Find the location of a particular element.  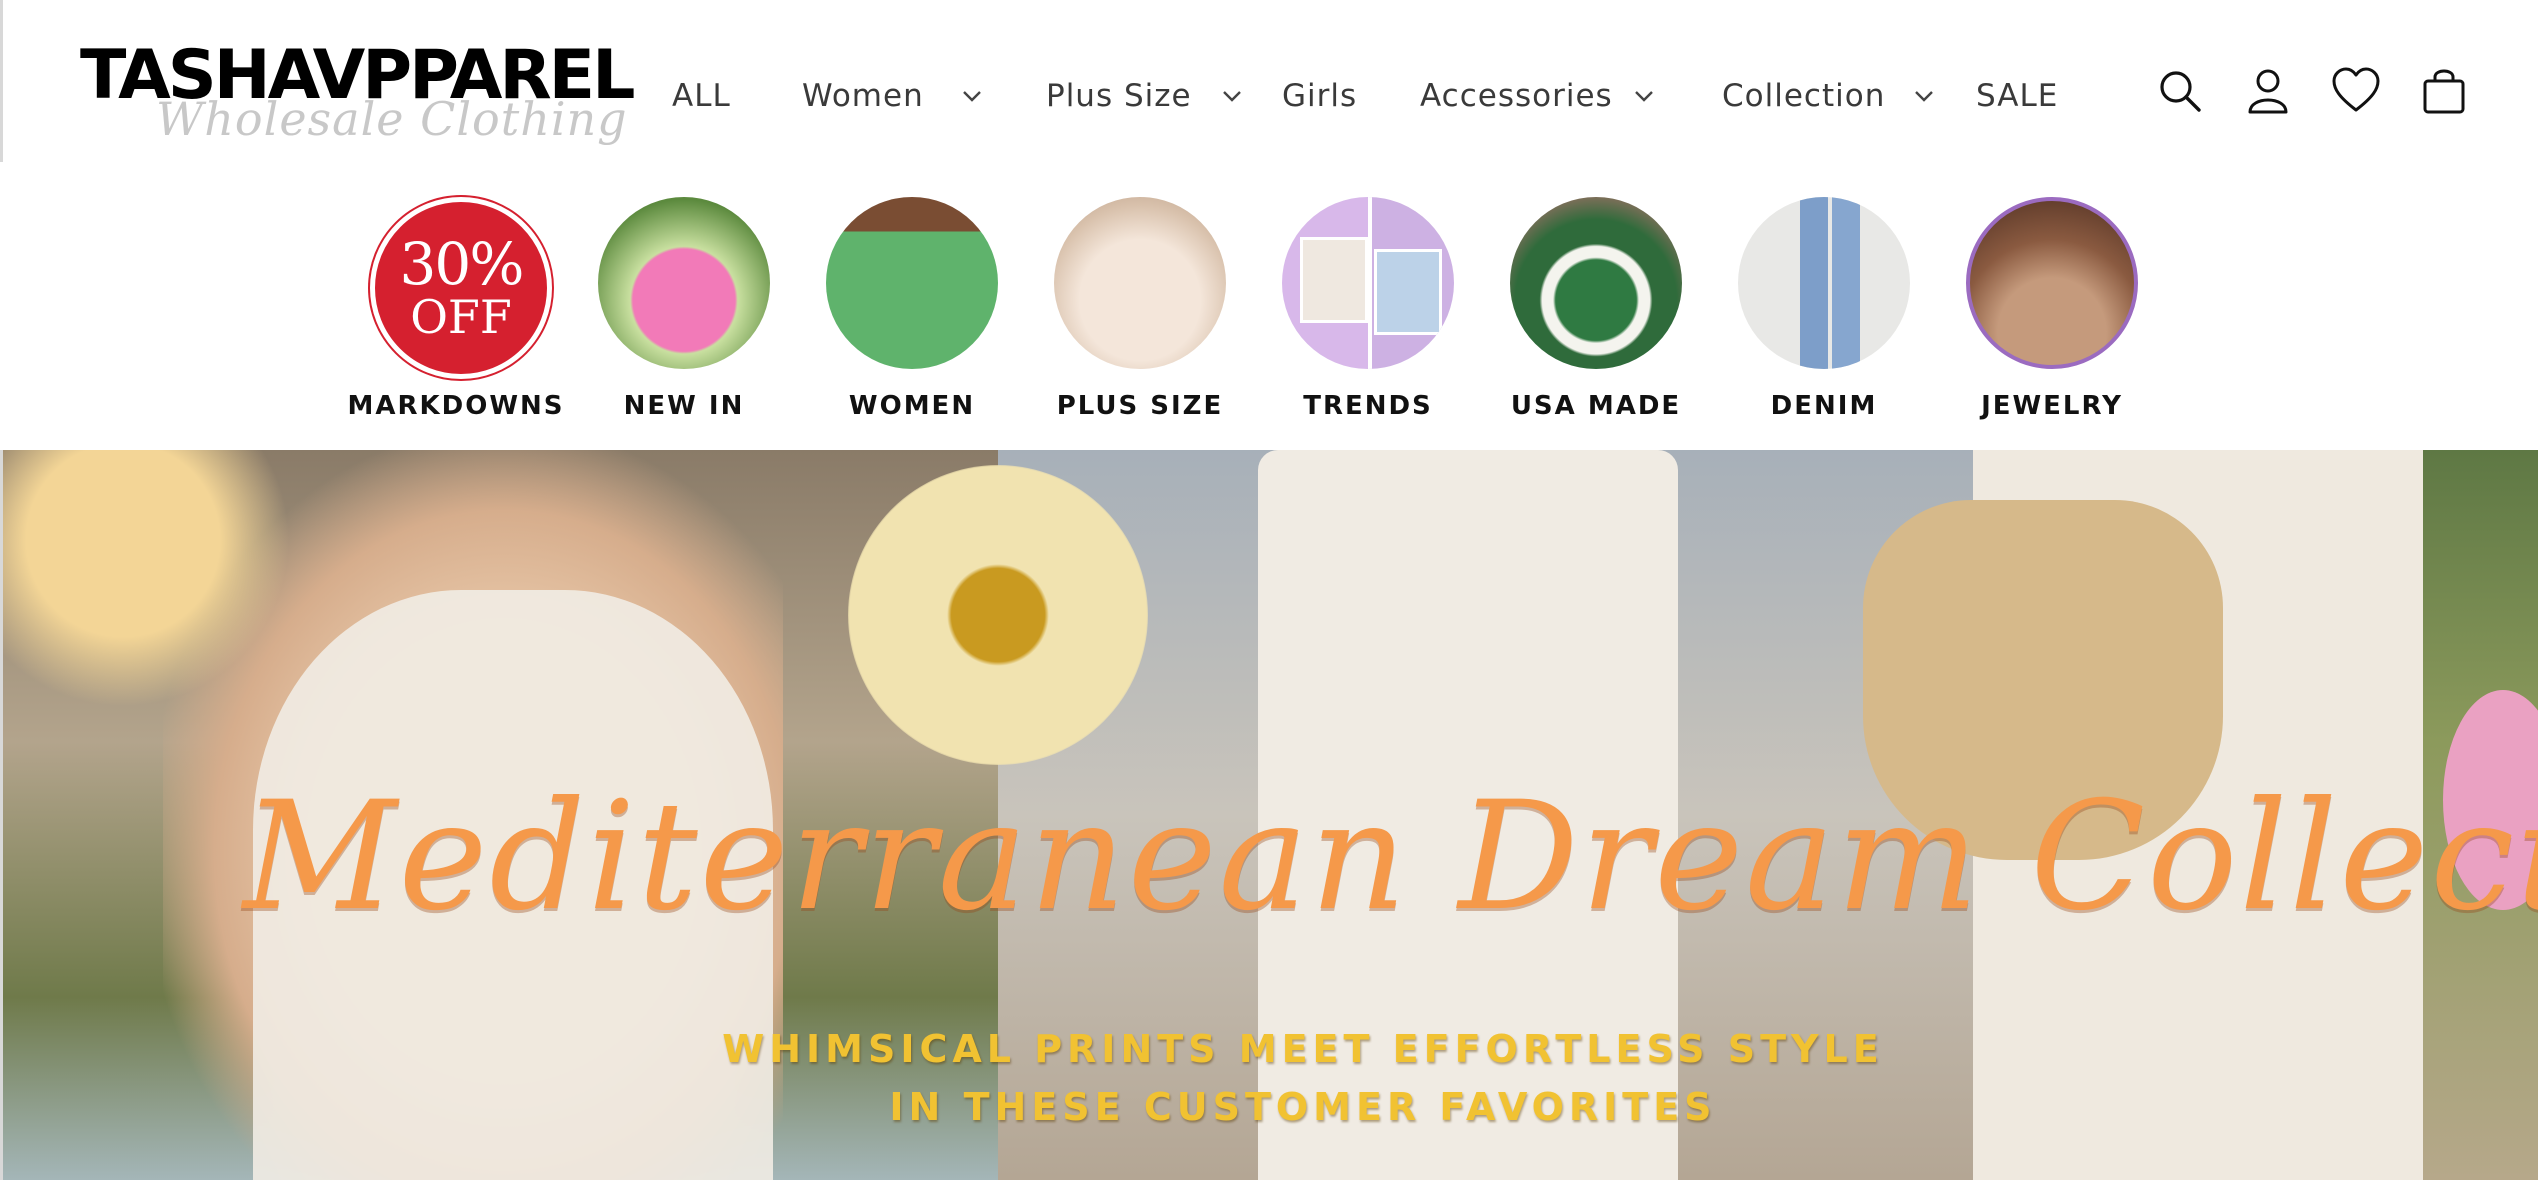

nav-item-label: Collection is located at coordinates (1804, 96).